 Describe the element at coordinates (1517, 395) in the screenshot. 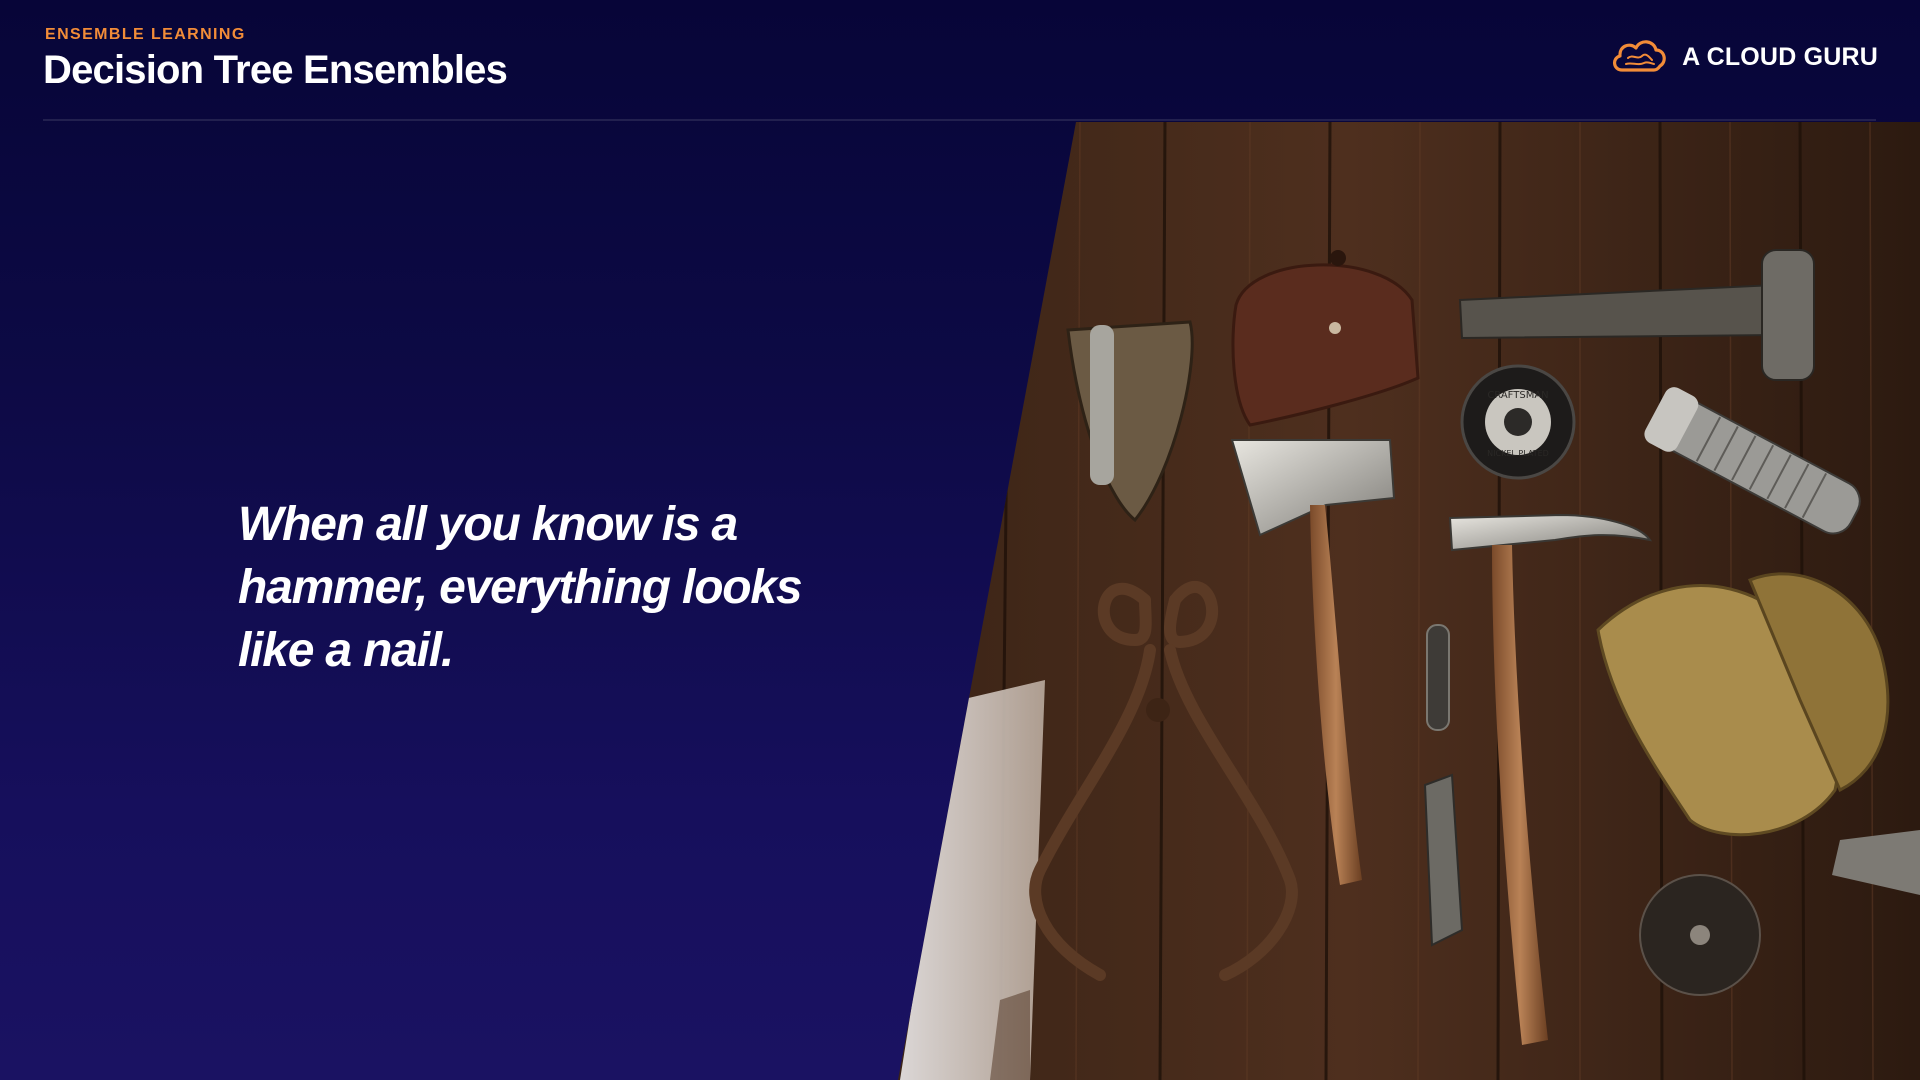

I see `tape-brand-text: CRAFTSMAN` at that location.